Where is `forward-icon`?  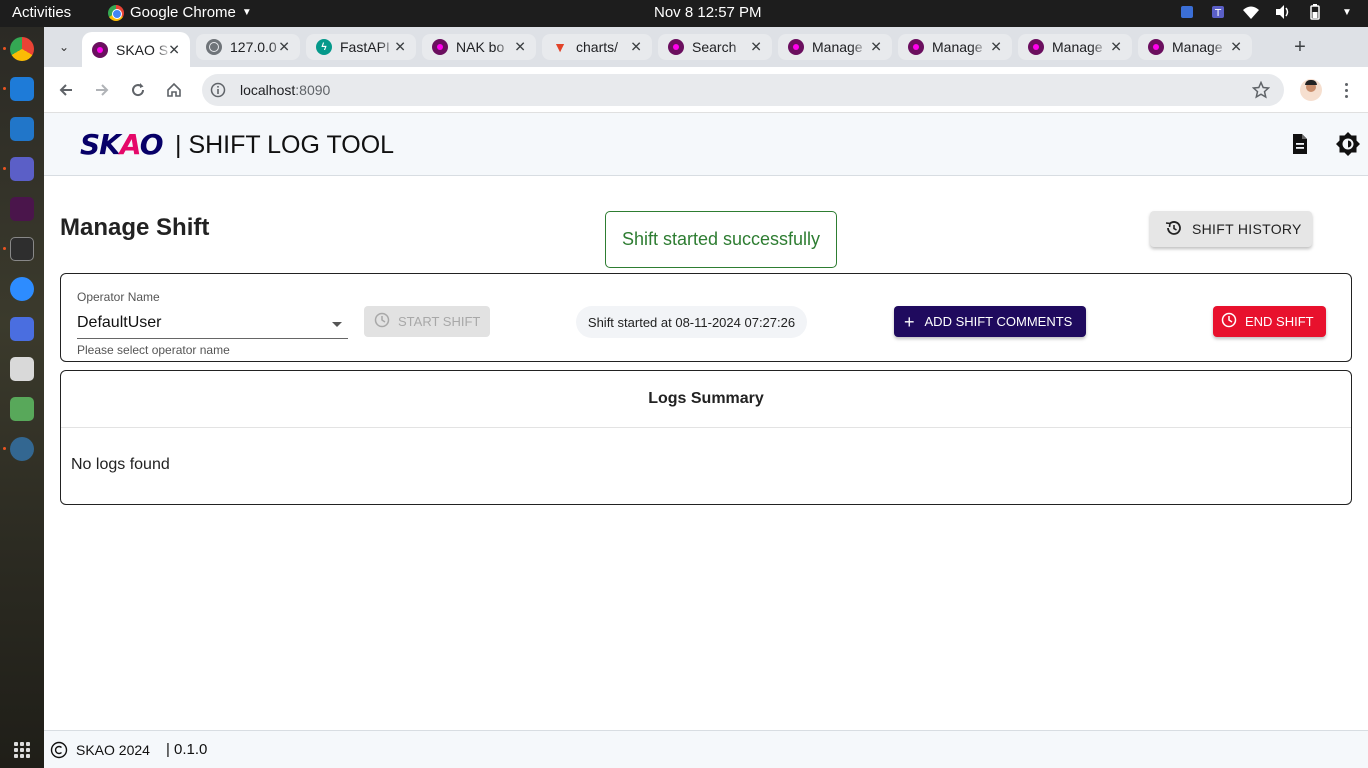 forward-icon is located at coordinates (102, 90).